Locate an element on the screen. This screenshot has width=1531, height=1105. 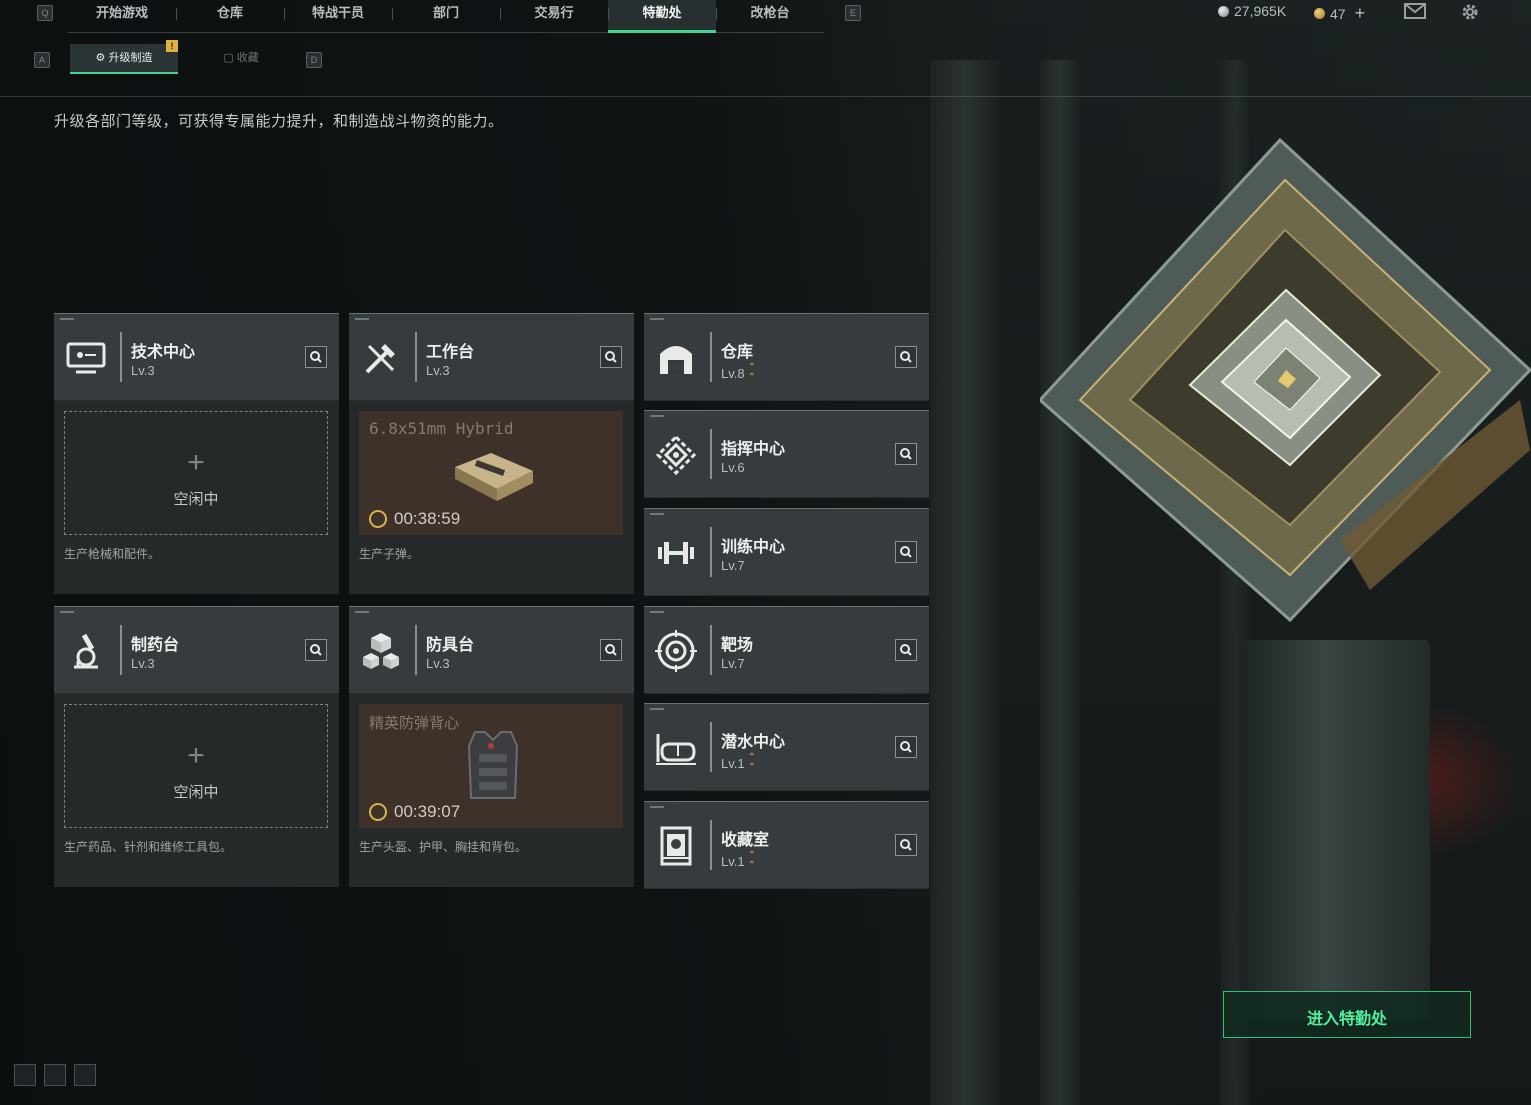
gold-coin-icon is located at coordinates (1319, 13).